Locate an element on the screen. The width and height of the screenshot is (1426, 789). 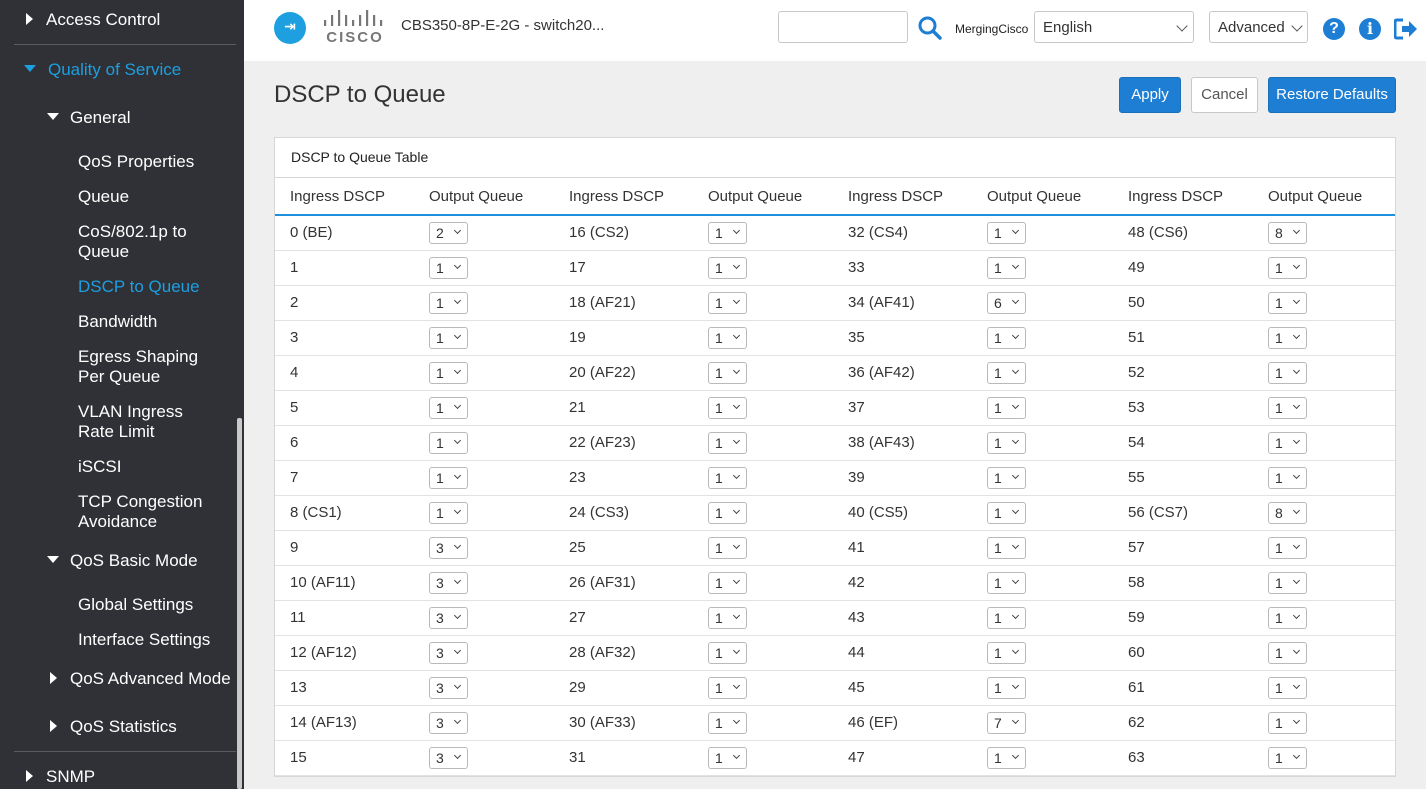
ingress-dscp-cell: 11 is located at coordinates (344, 618).